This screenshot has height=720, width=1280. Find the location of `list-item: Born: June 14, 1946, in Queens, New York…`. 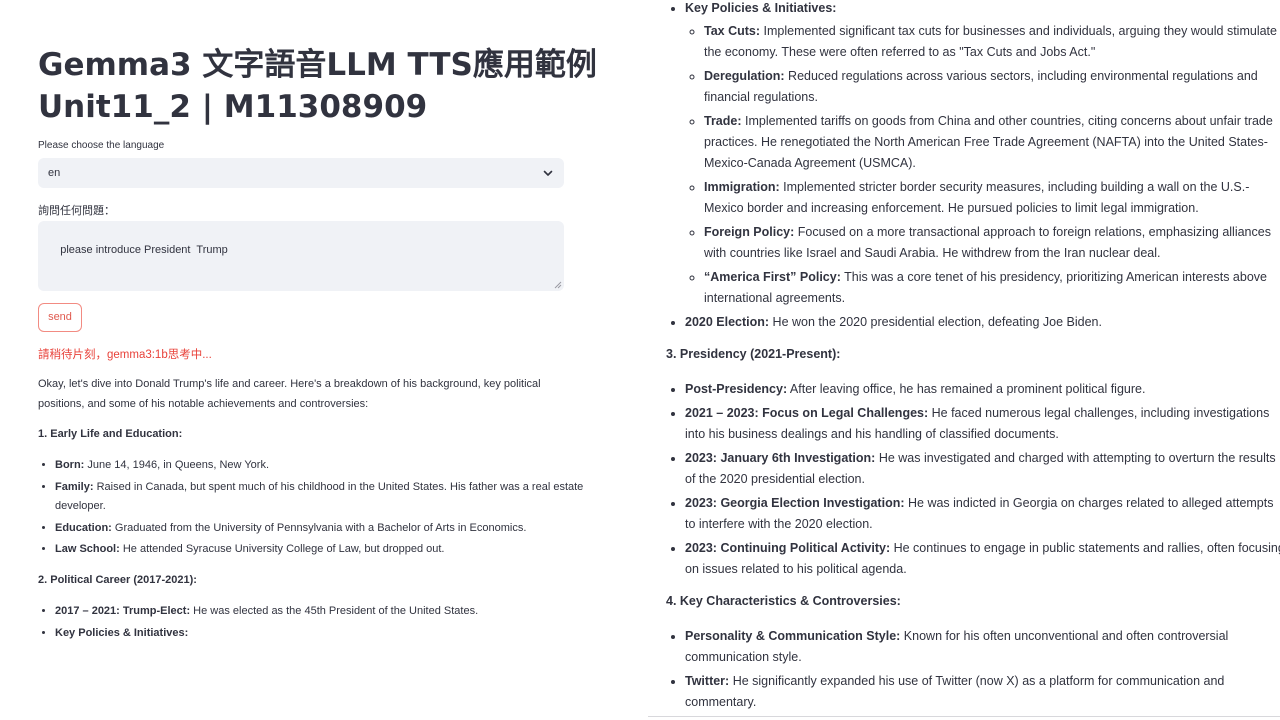

list-item: Born: June 14, 1946, in Queens, New York… is located at coordinates (320, 466).